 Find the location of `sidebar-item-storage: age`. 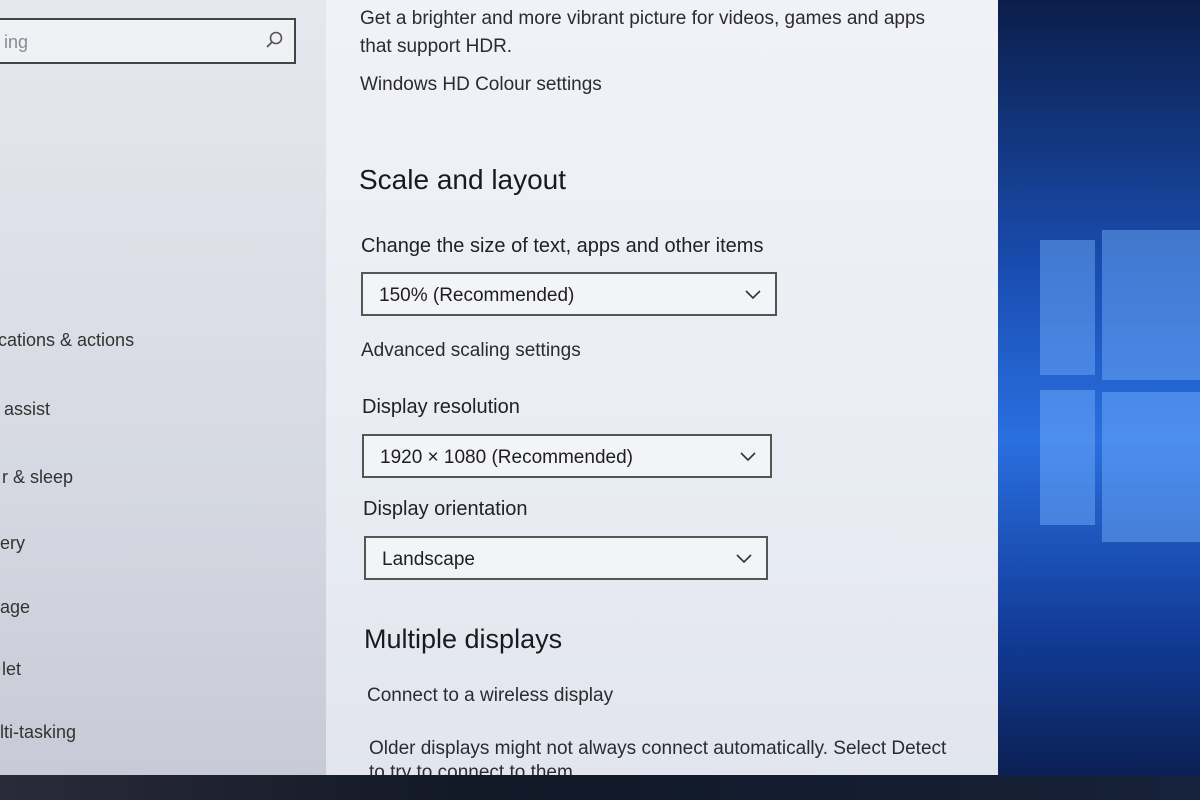

sidebar-item-storage: age is located at coordinates (15, 607).